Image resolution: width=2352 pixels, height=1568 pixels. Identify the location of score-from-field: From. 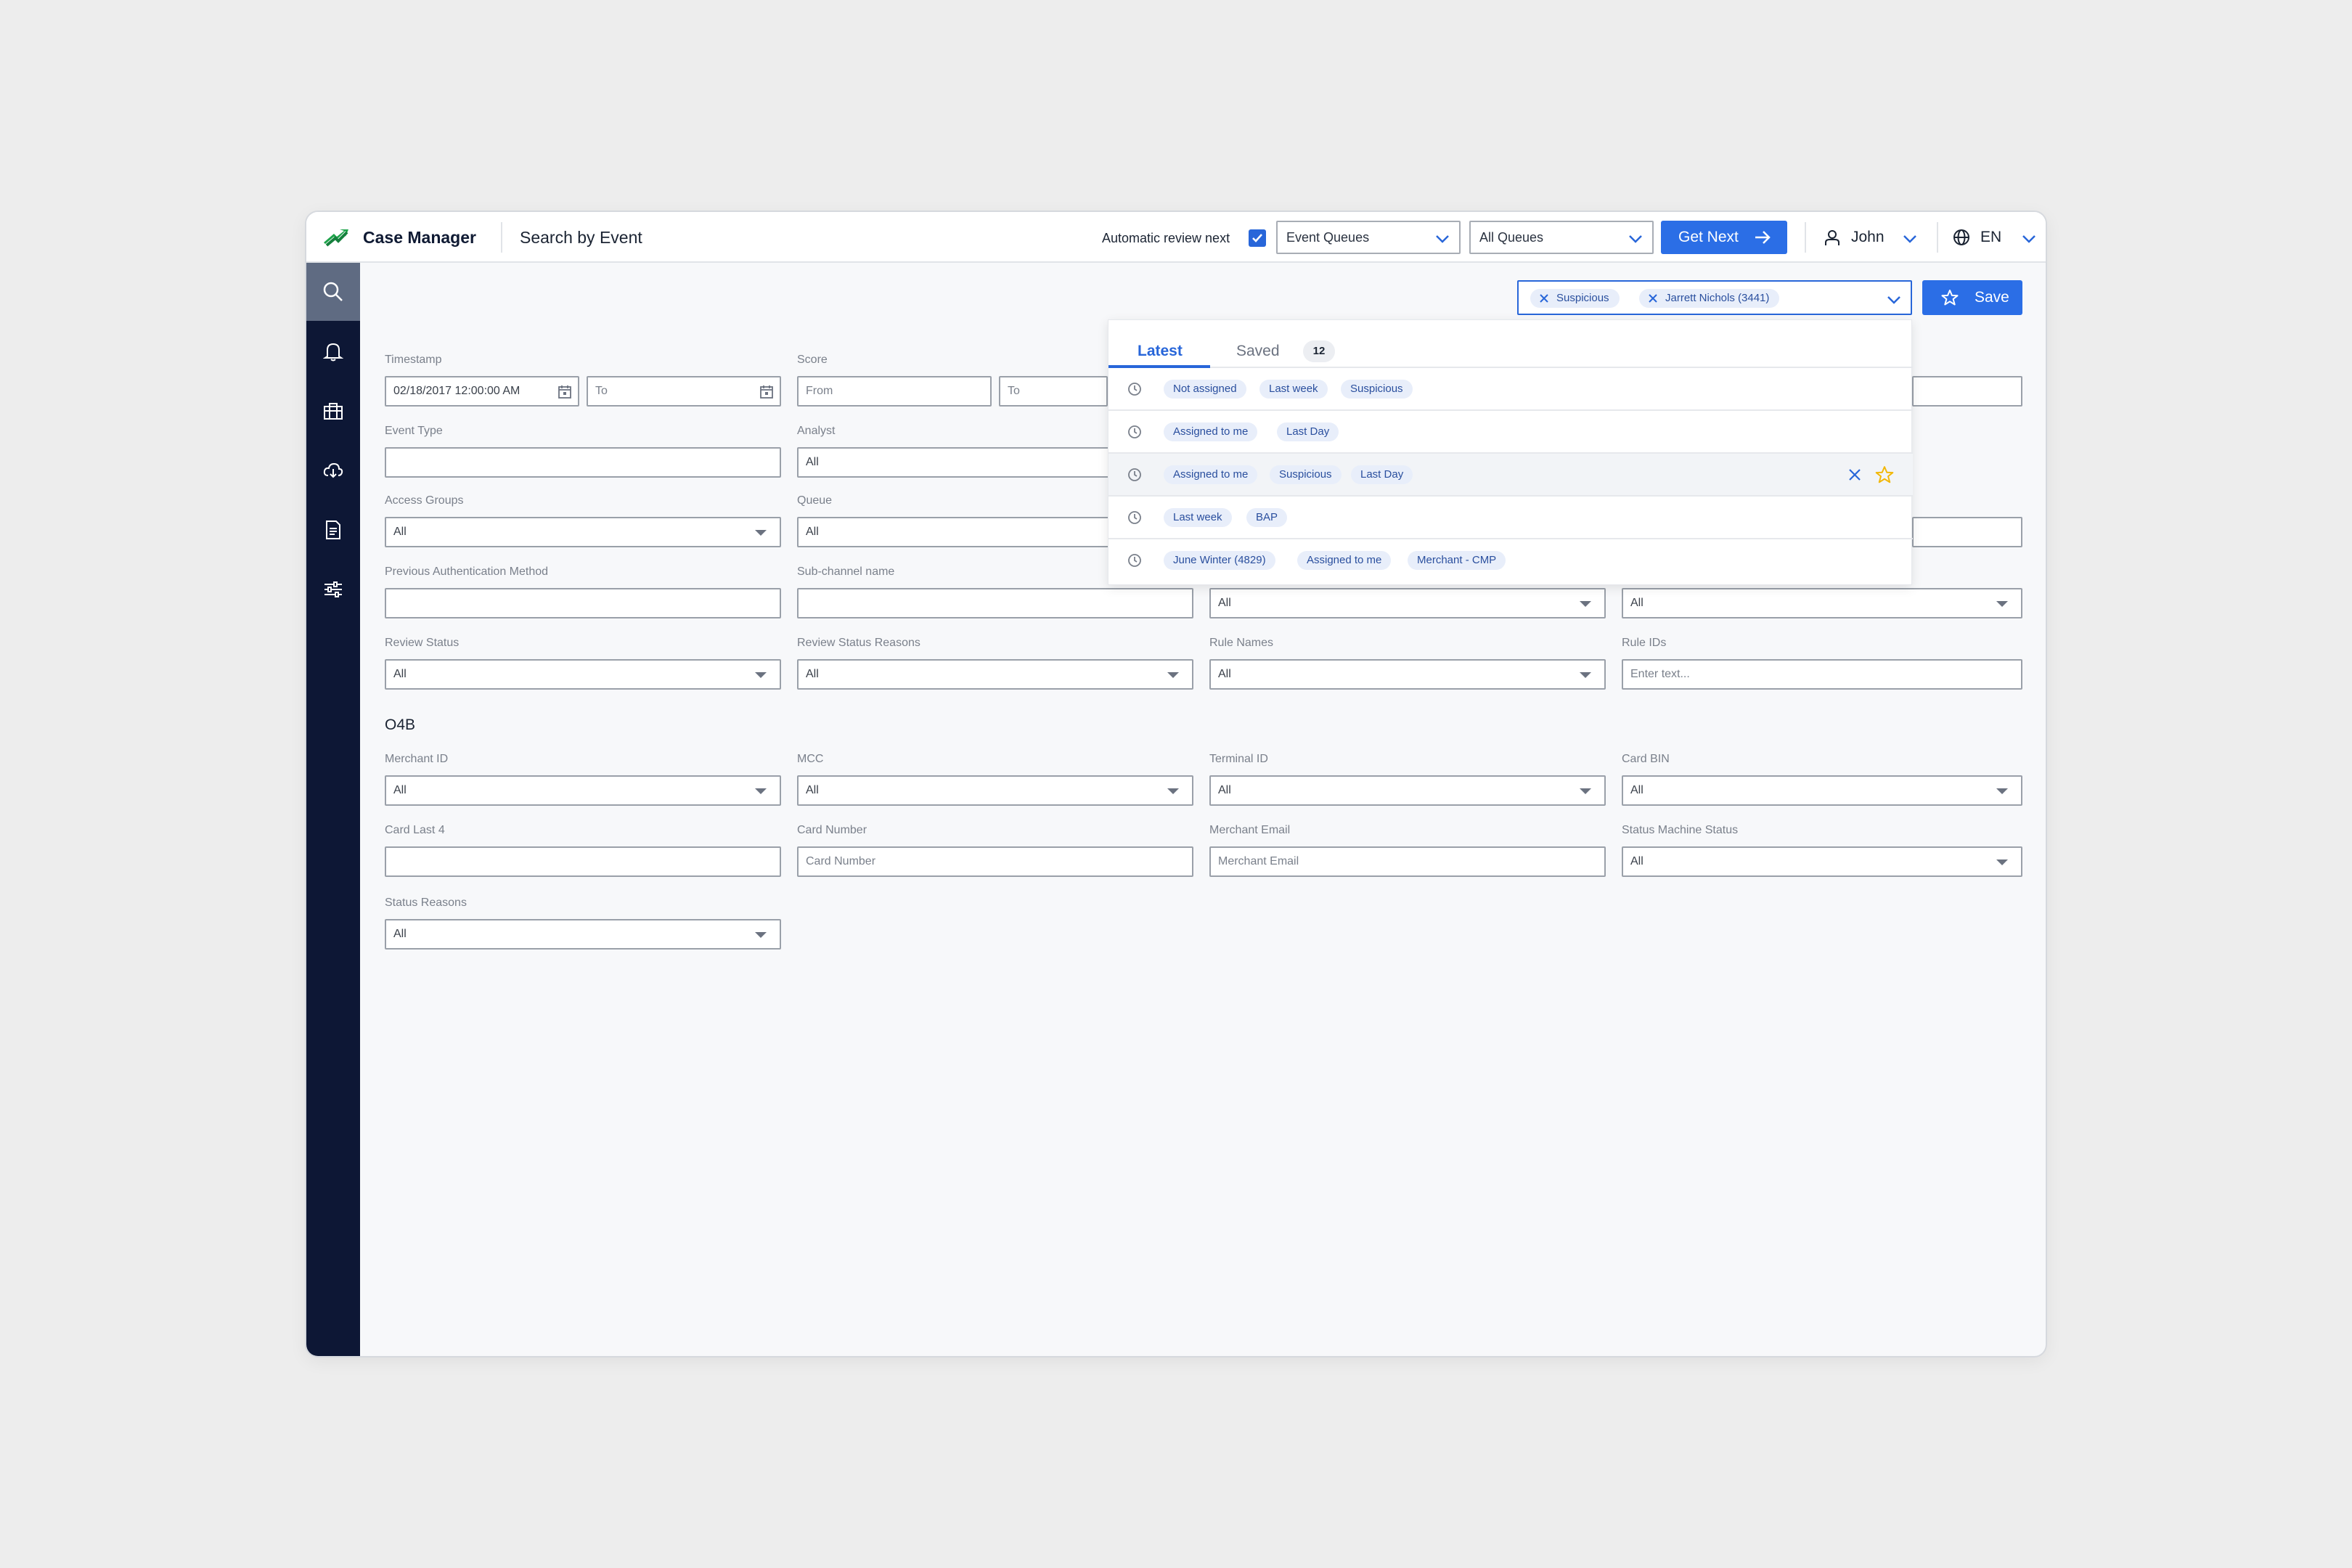
(895, 391).